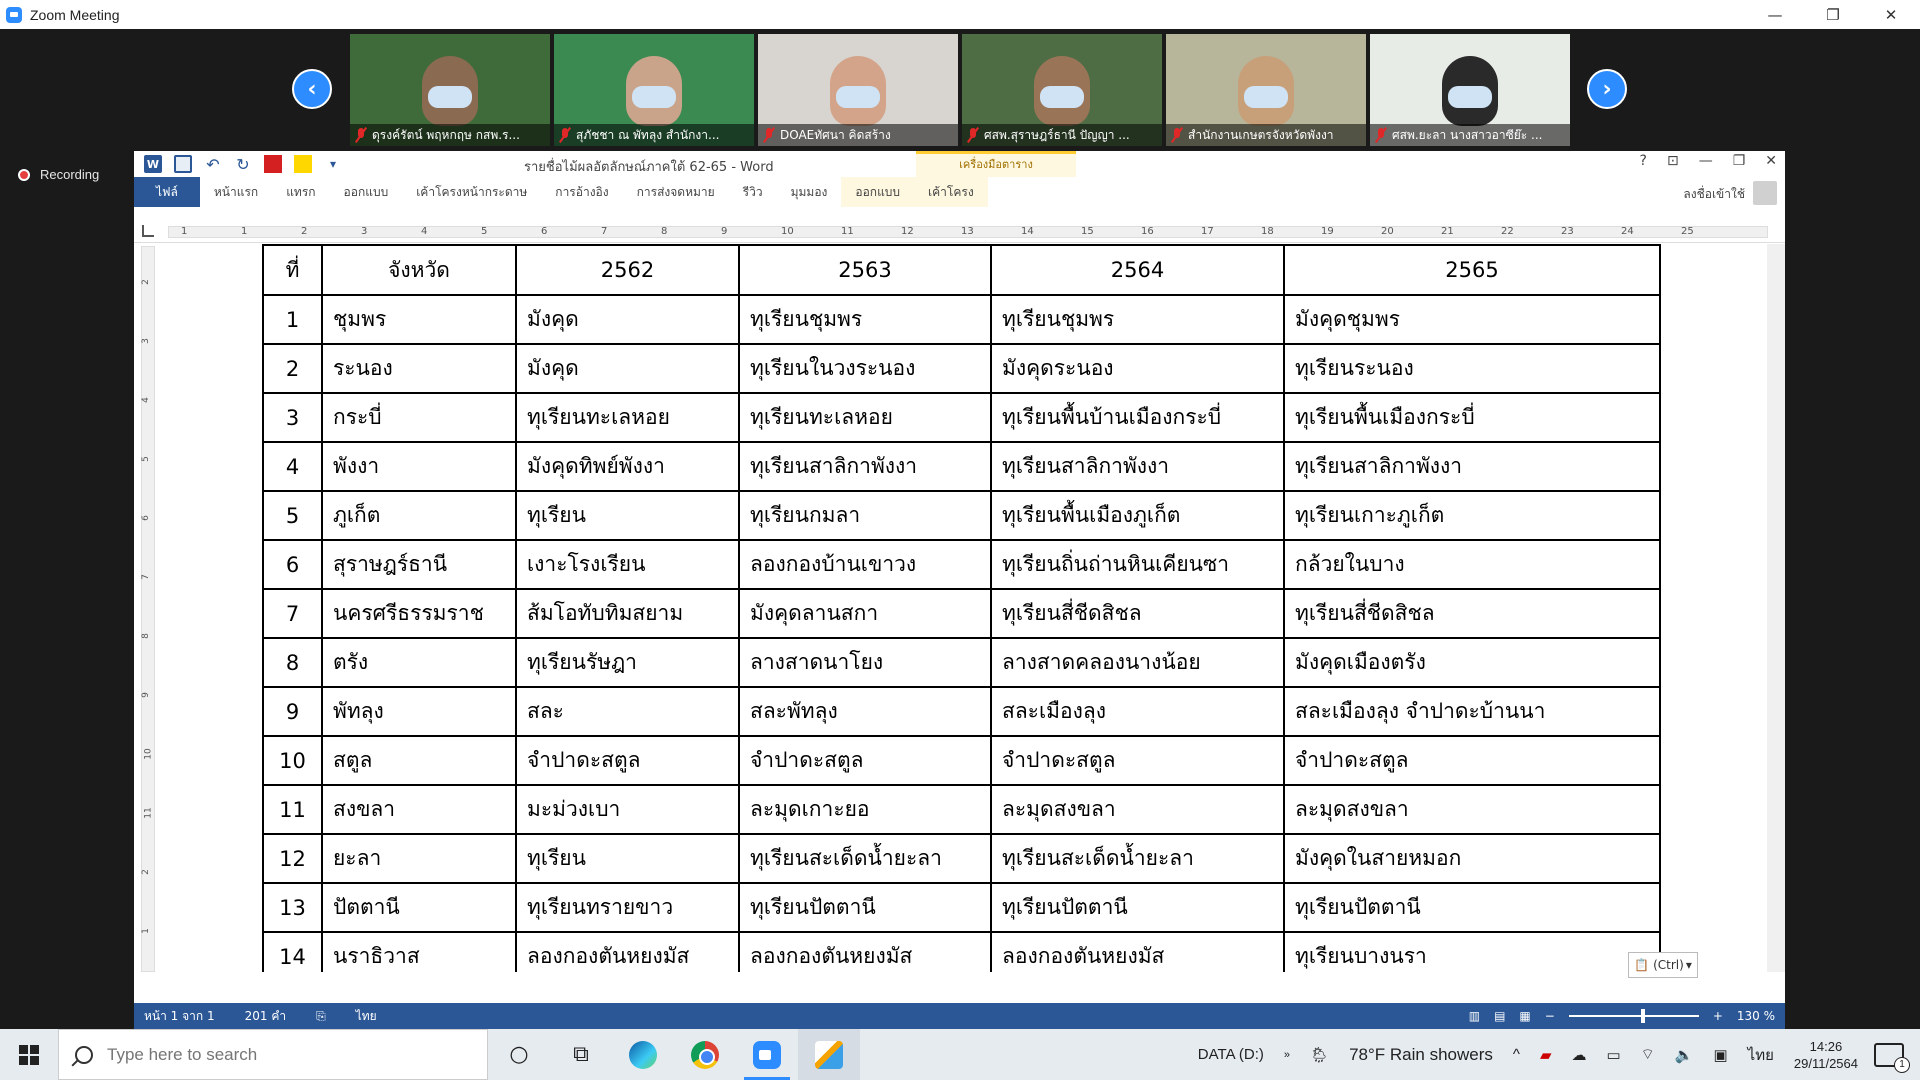 Image resolution: width=1920 pixels, height=1080 pixels. I want to click on volume-icon: 🔈, so click(1684, 1055).